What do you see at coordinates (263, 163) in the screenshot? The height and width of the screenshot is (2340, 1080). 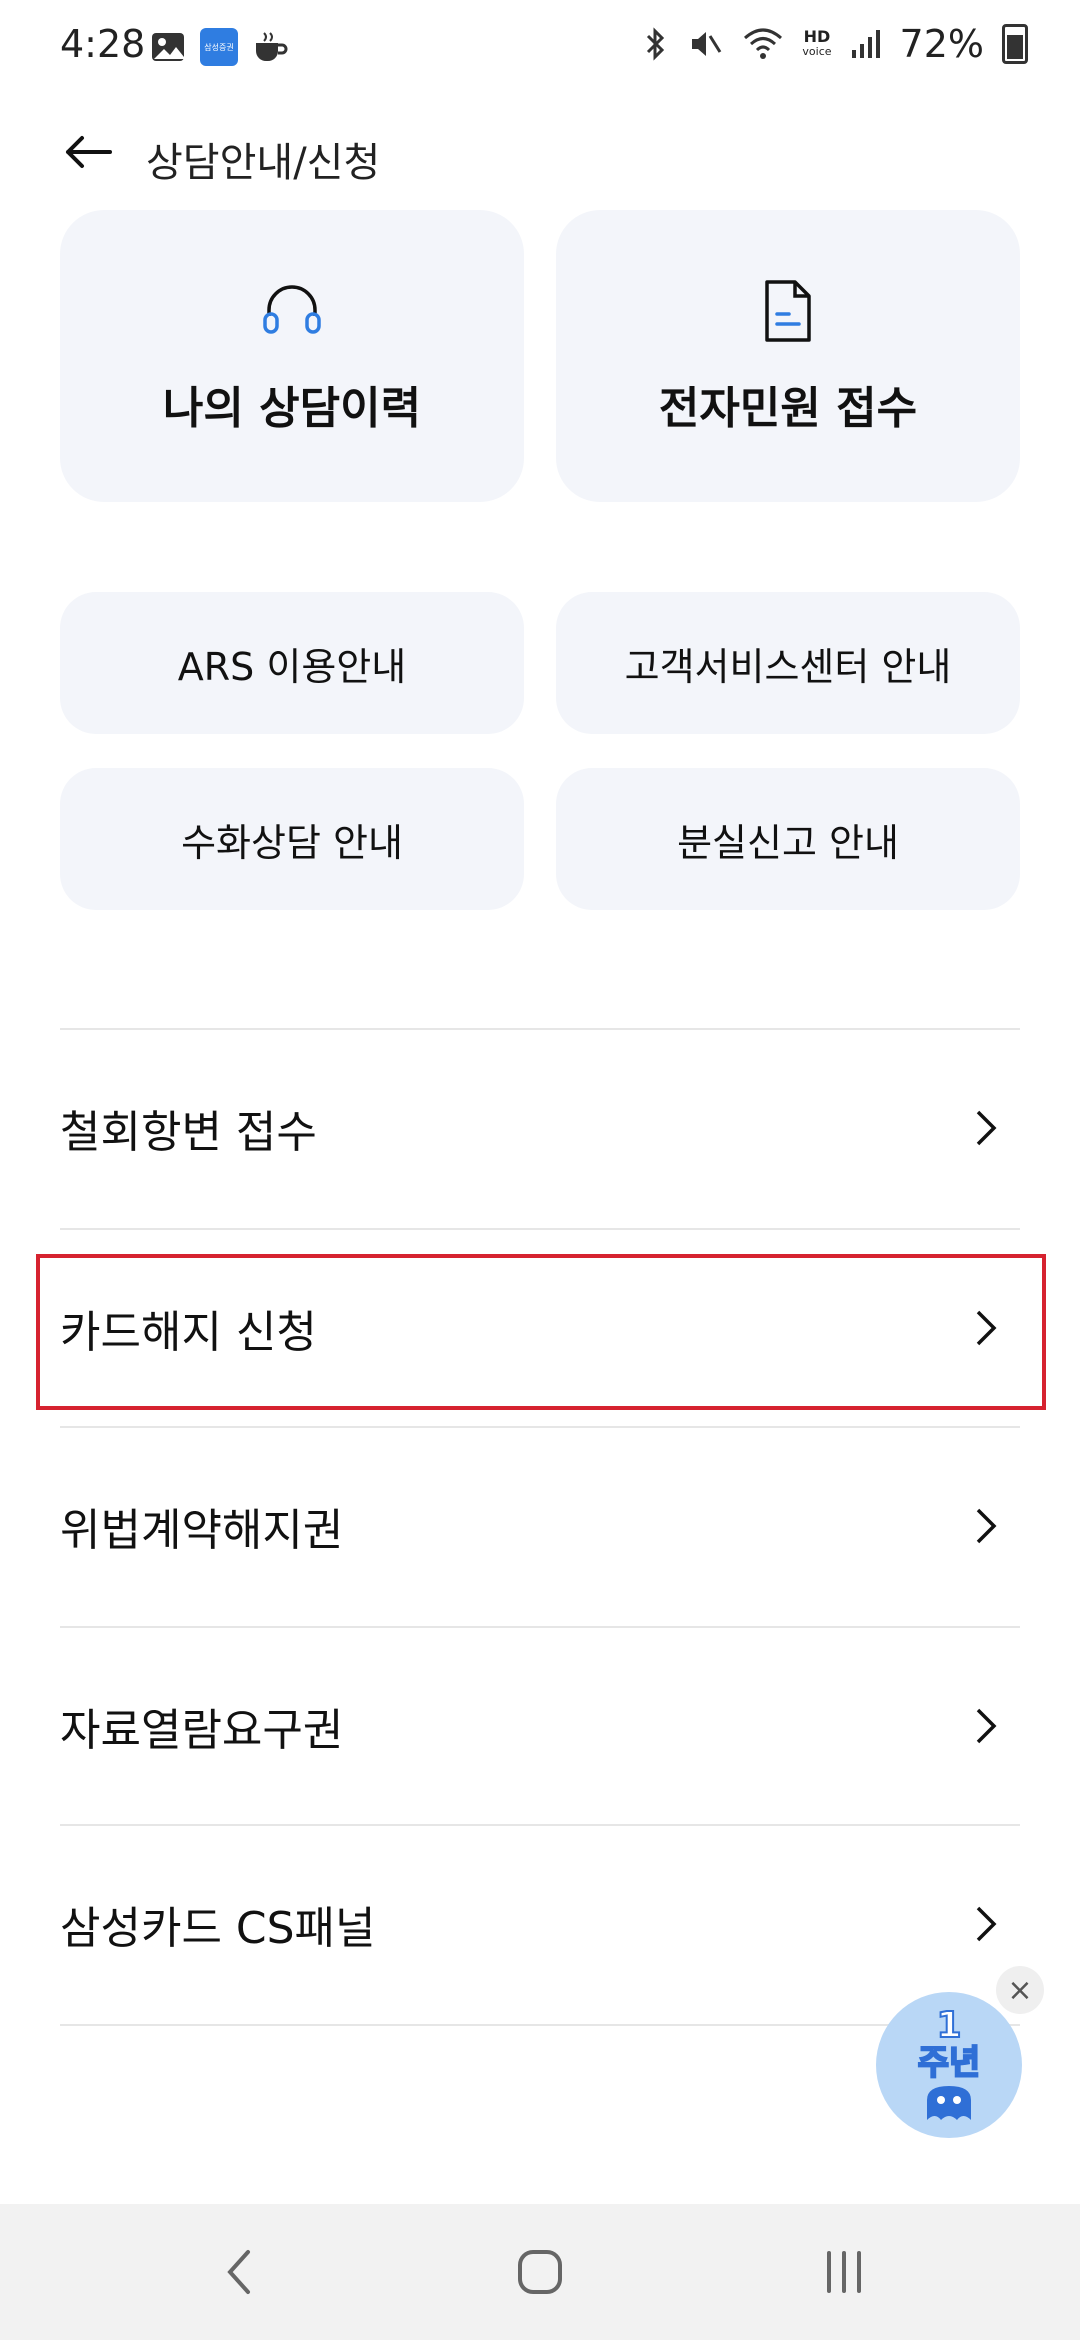 I see `page-title: 상담안내/신청` at bounding box center [263, 163].